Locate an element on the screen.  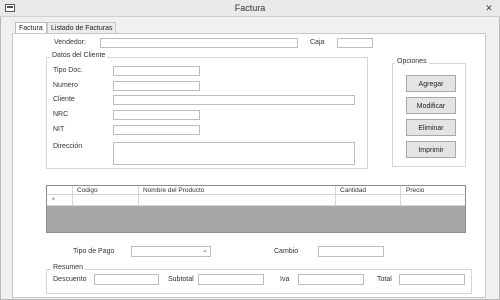
imprimir-button: Imprimir is located at coordinates (431, 149).